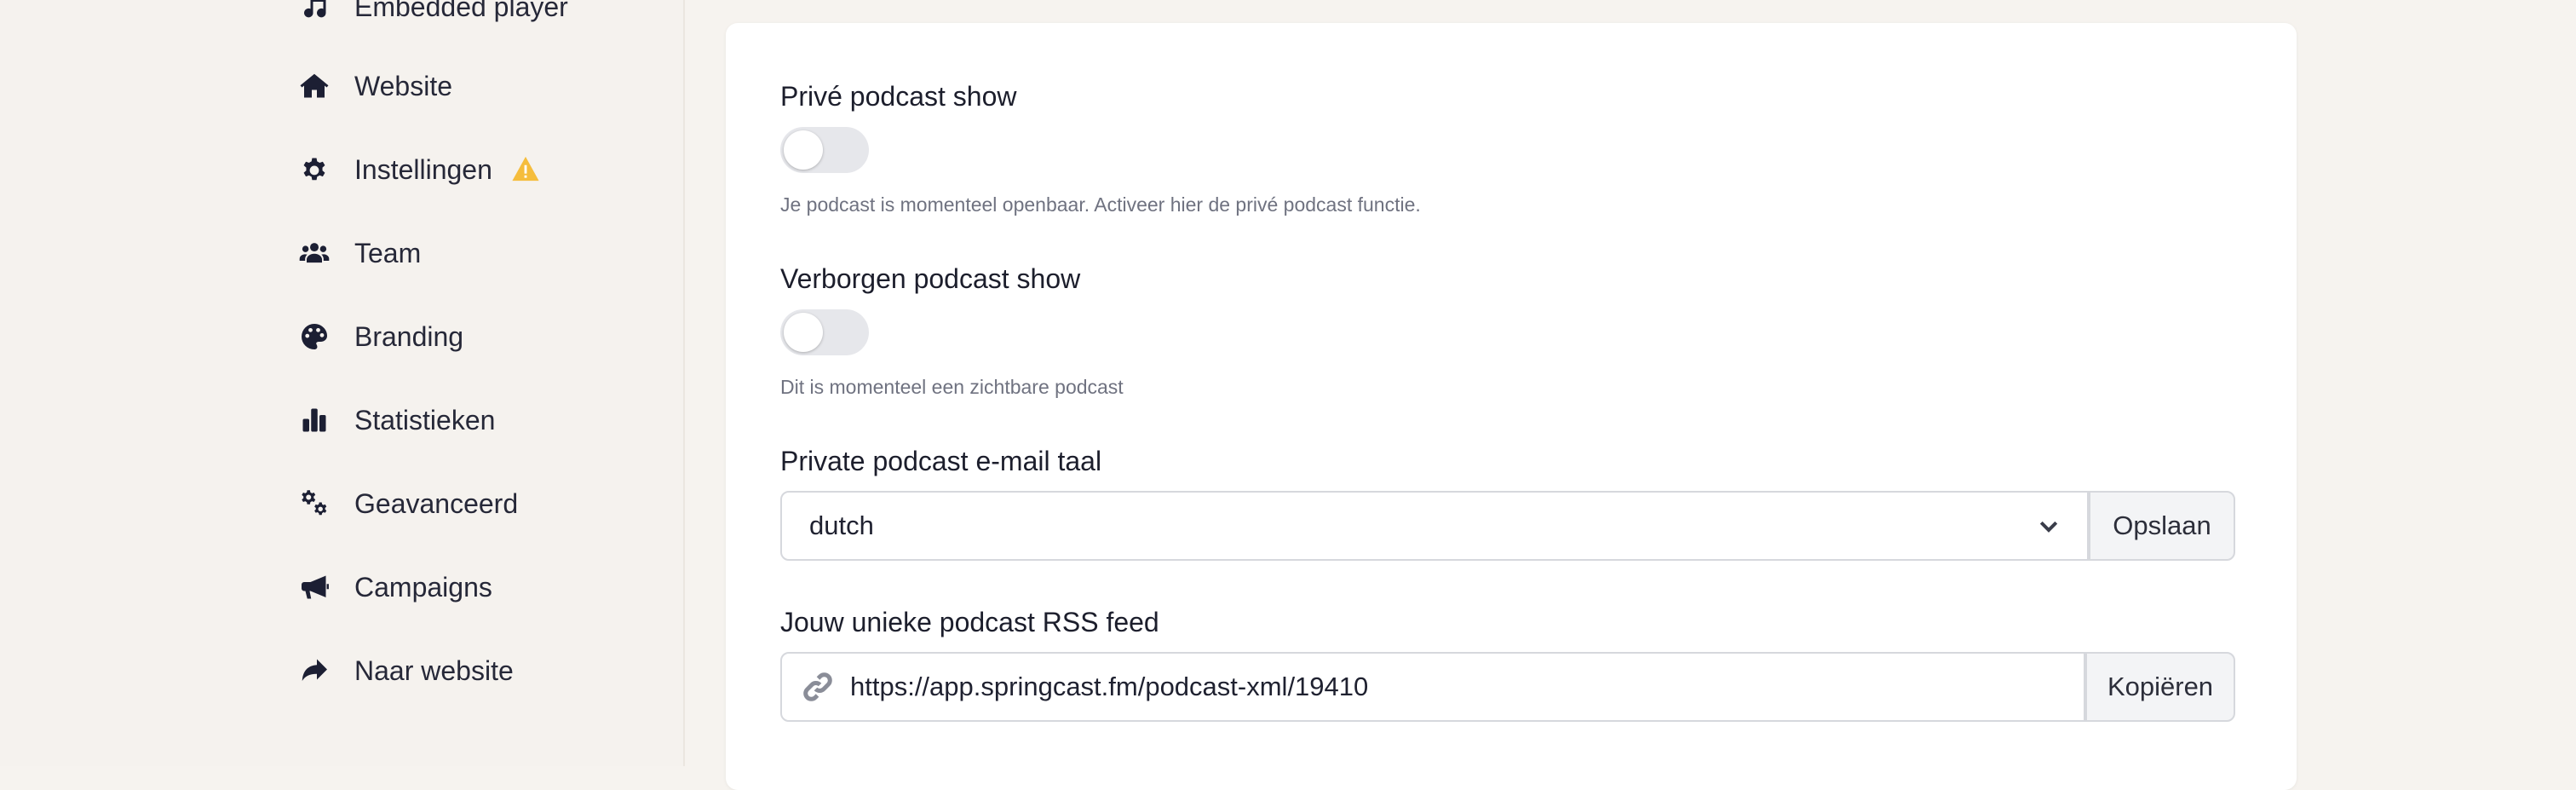 Image resolution: width=2576 pixels, height=790 pixels. I want to click on sidebar-item-label: Embedded player, so click(461, 11).